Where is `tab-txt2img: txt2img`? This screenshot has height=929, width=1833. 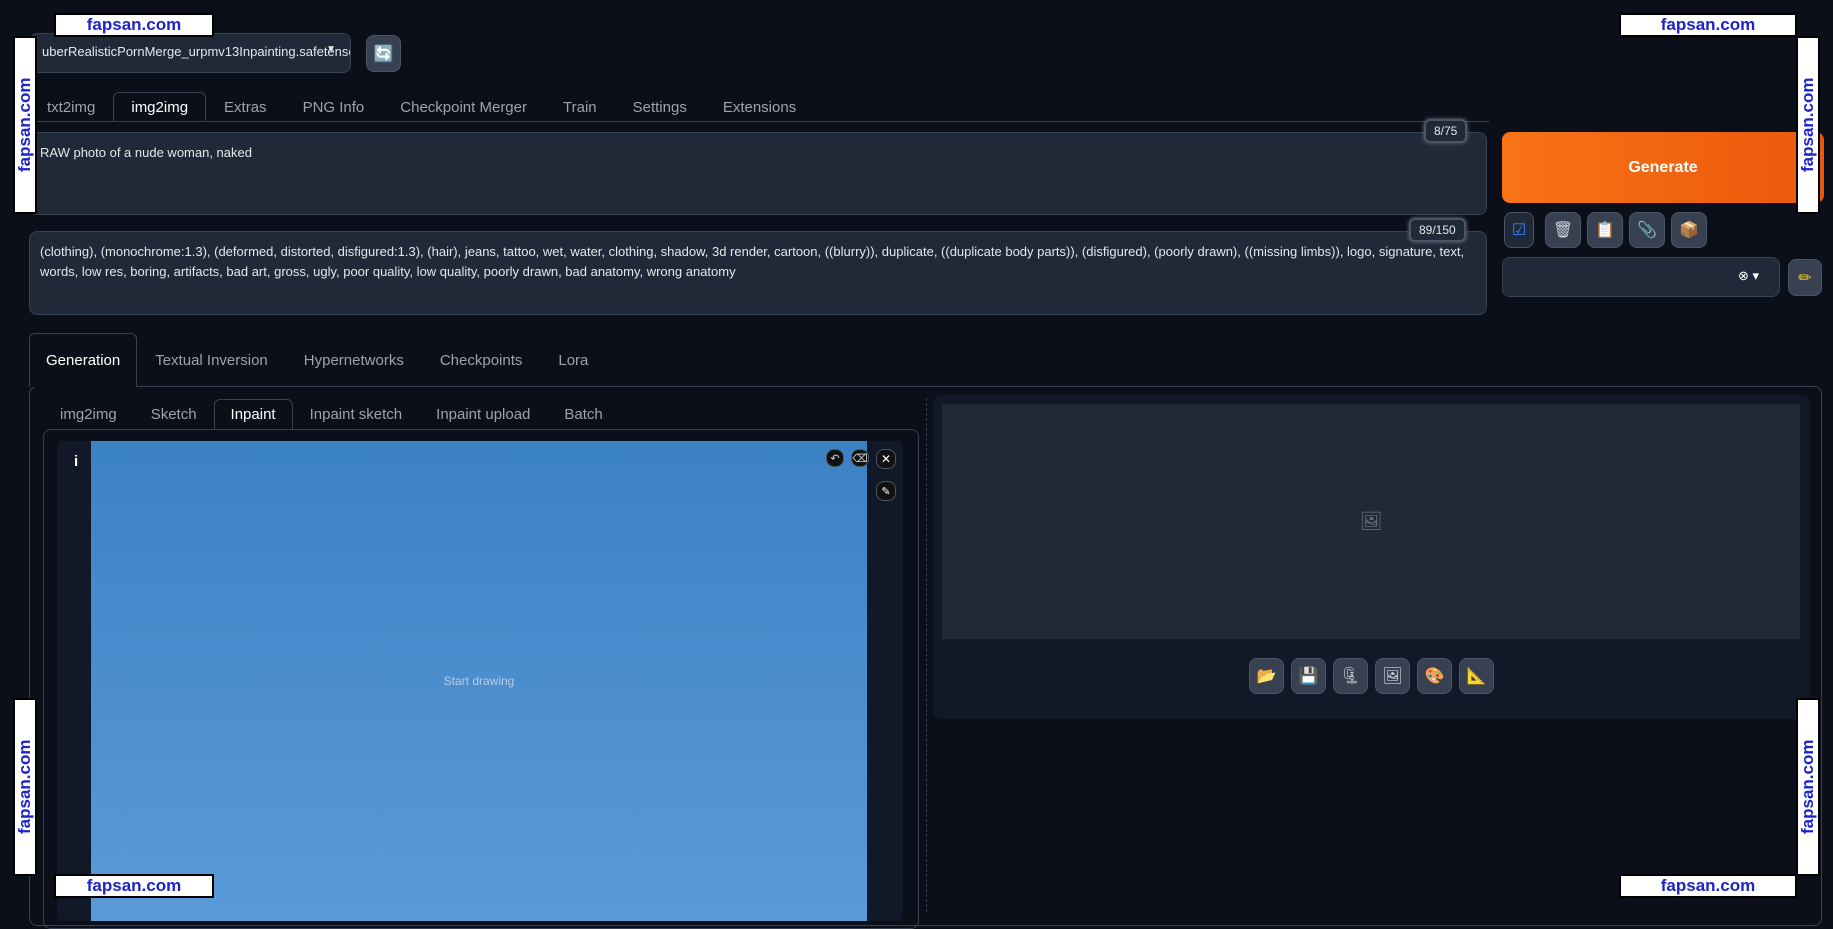 tab-txt2img: txt2img is located at coordinates (71, 107).